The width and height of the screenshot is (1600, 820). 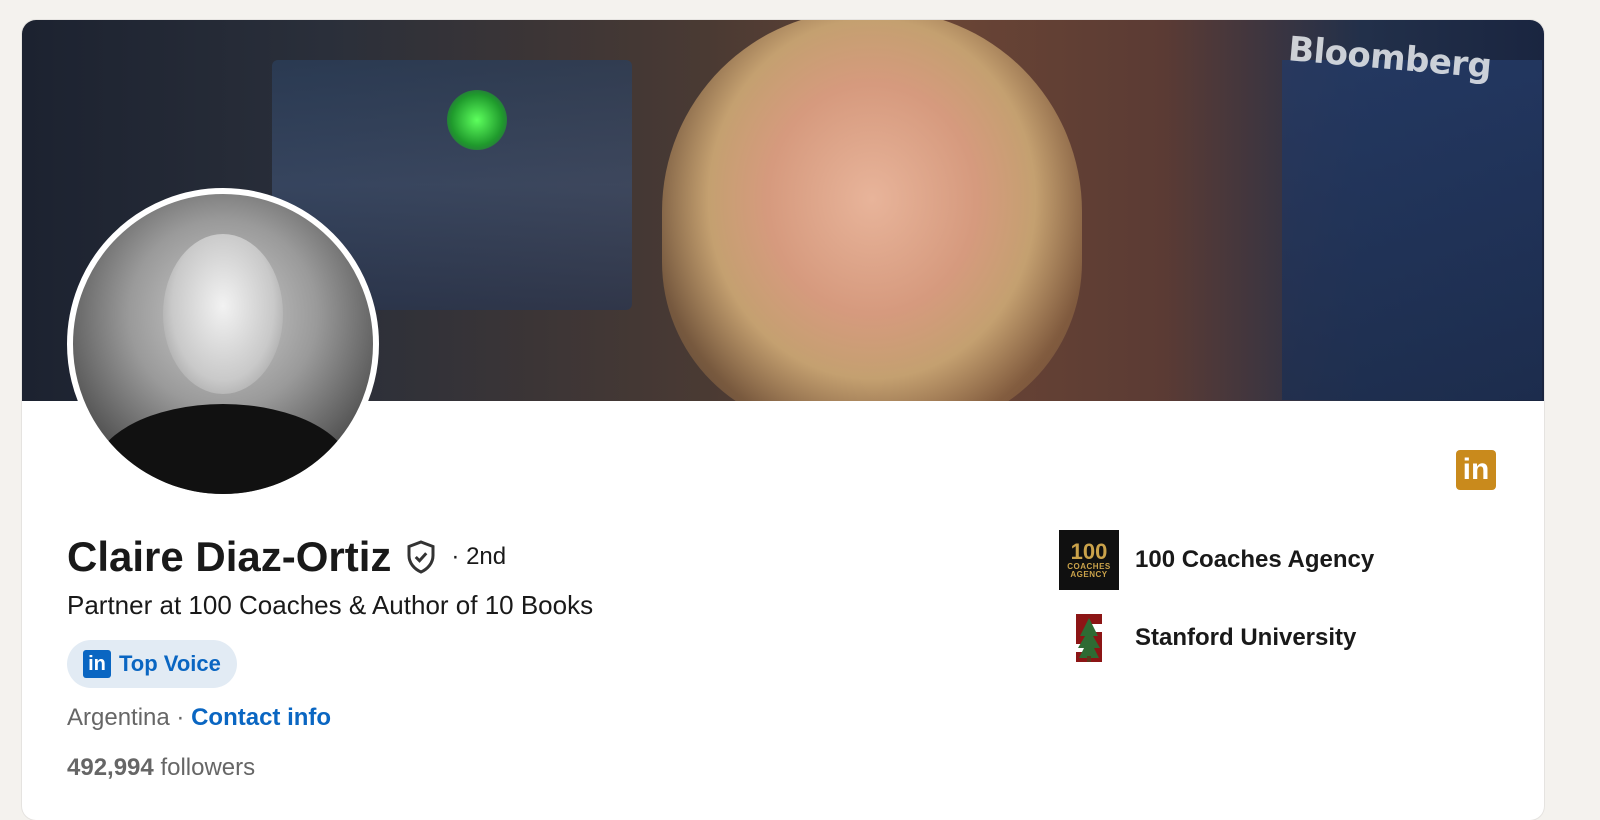 I want to click on company-logo-subword: AGENCY, so click(x=1089, y=574).